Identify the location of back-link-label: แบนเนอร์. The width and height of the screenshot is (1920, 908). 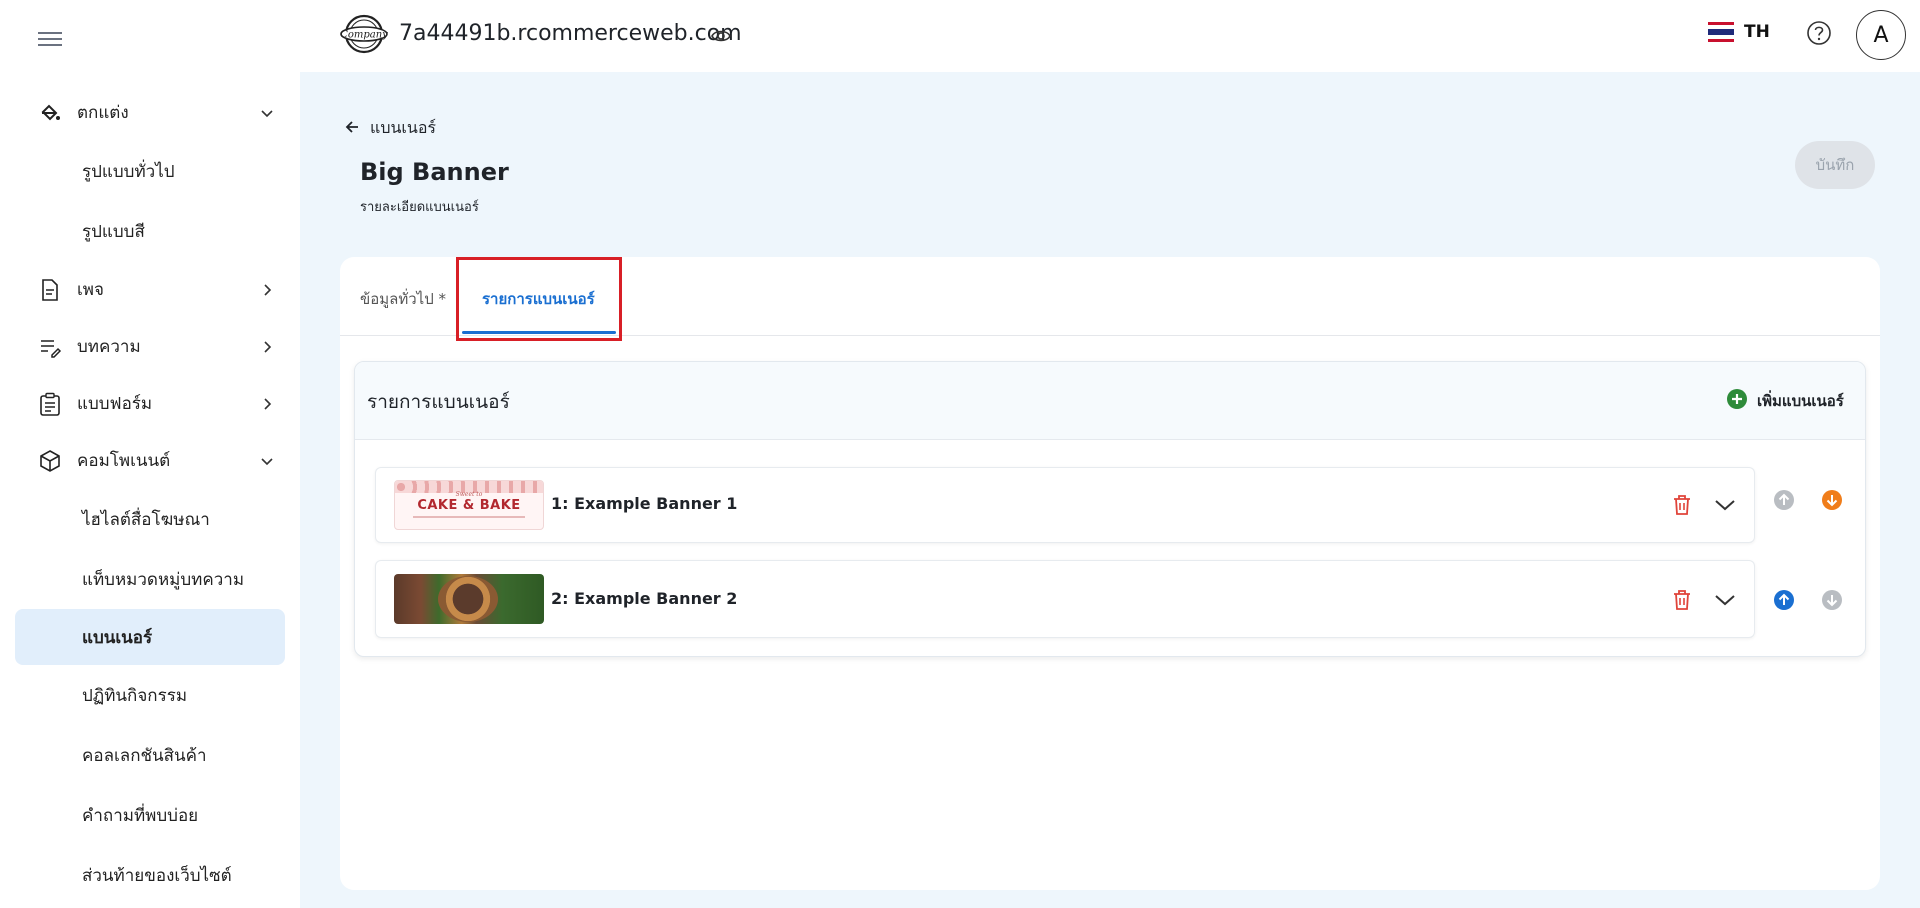
(403, 127).